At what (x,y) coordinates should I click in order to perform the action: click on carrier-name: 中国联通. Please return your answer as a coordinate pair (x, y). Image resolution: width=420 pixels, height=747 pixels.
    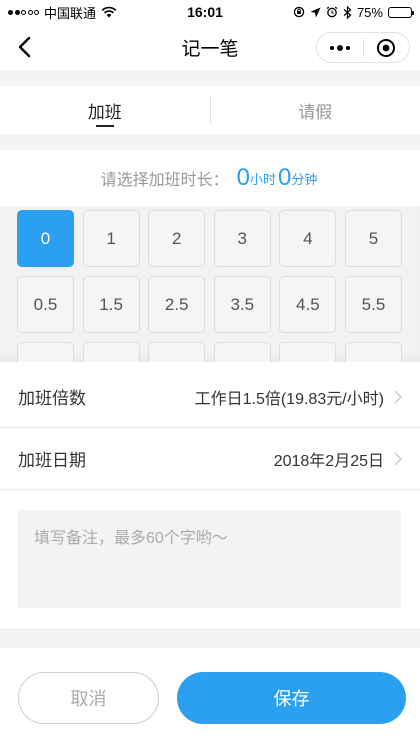
    Looking at the image, I should click on (70, 13).